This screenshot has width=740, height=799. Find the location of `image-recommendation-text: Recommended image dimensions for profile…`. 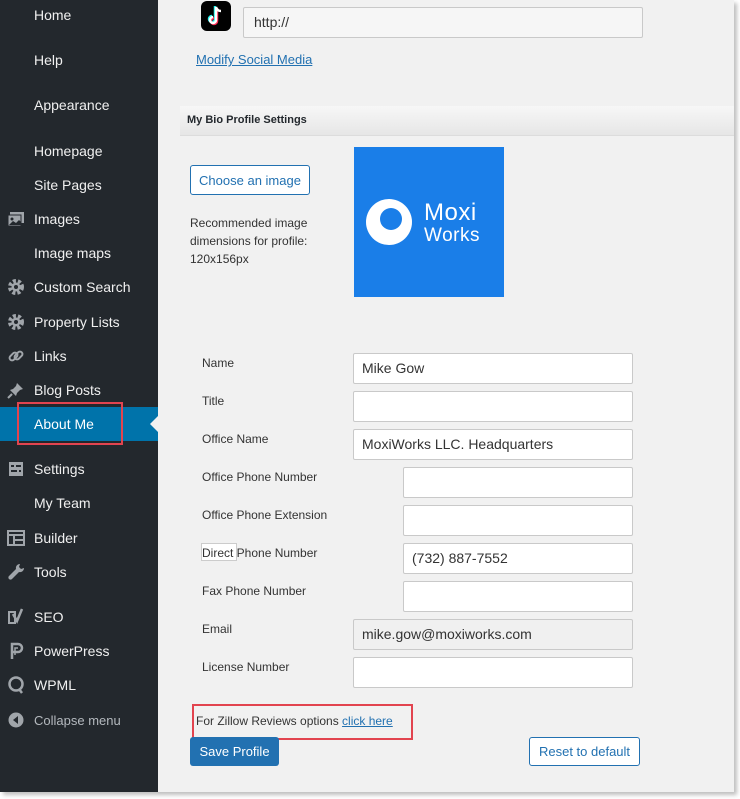

image-recommendation-text: Recommended image dimensions for profile… is located at coordinates (249, 241).